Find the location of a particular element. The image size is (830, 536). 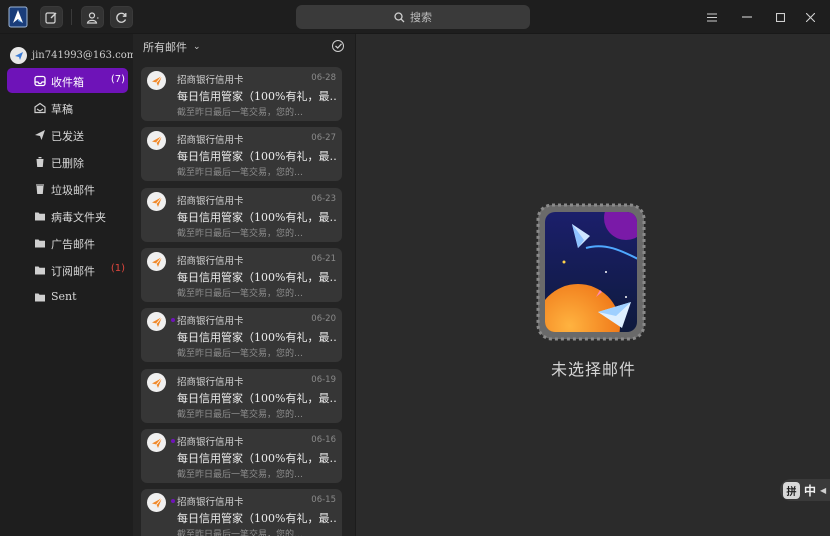

top-toolbar: 搜索 is located at coordinates (415, 17).